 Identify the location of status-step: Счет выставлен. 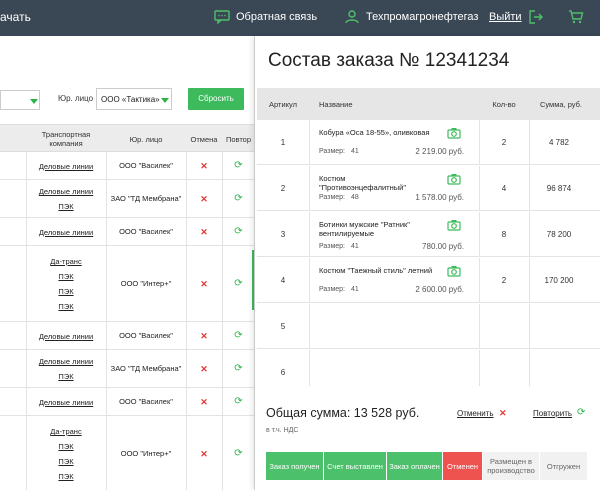
(355, 466).